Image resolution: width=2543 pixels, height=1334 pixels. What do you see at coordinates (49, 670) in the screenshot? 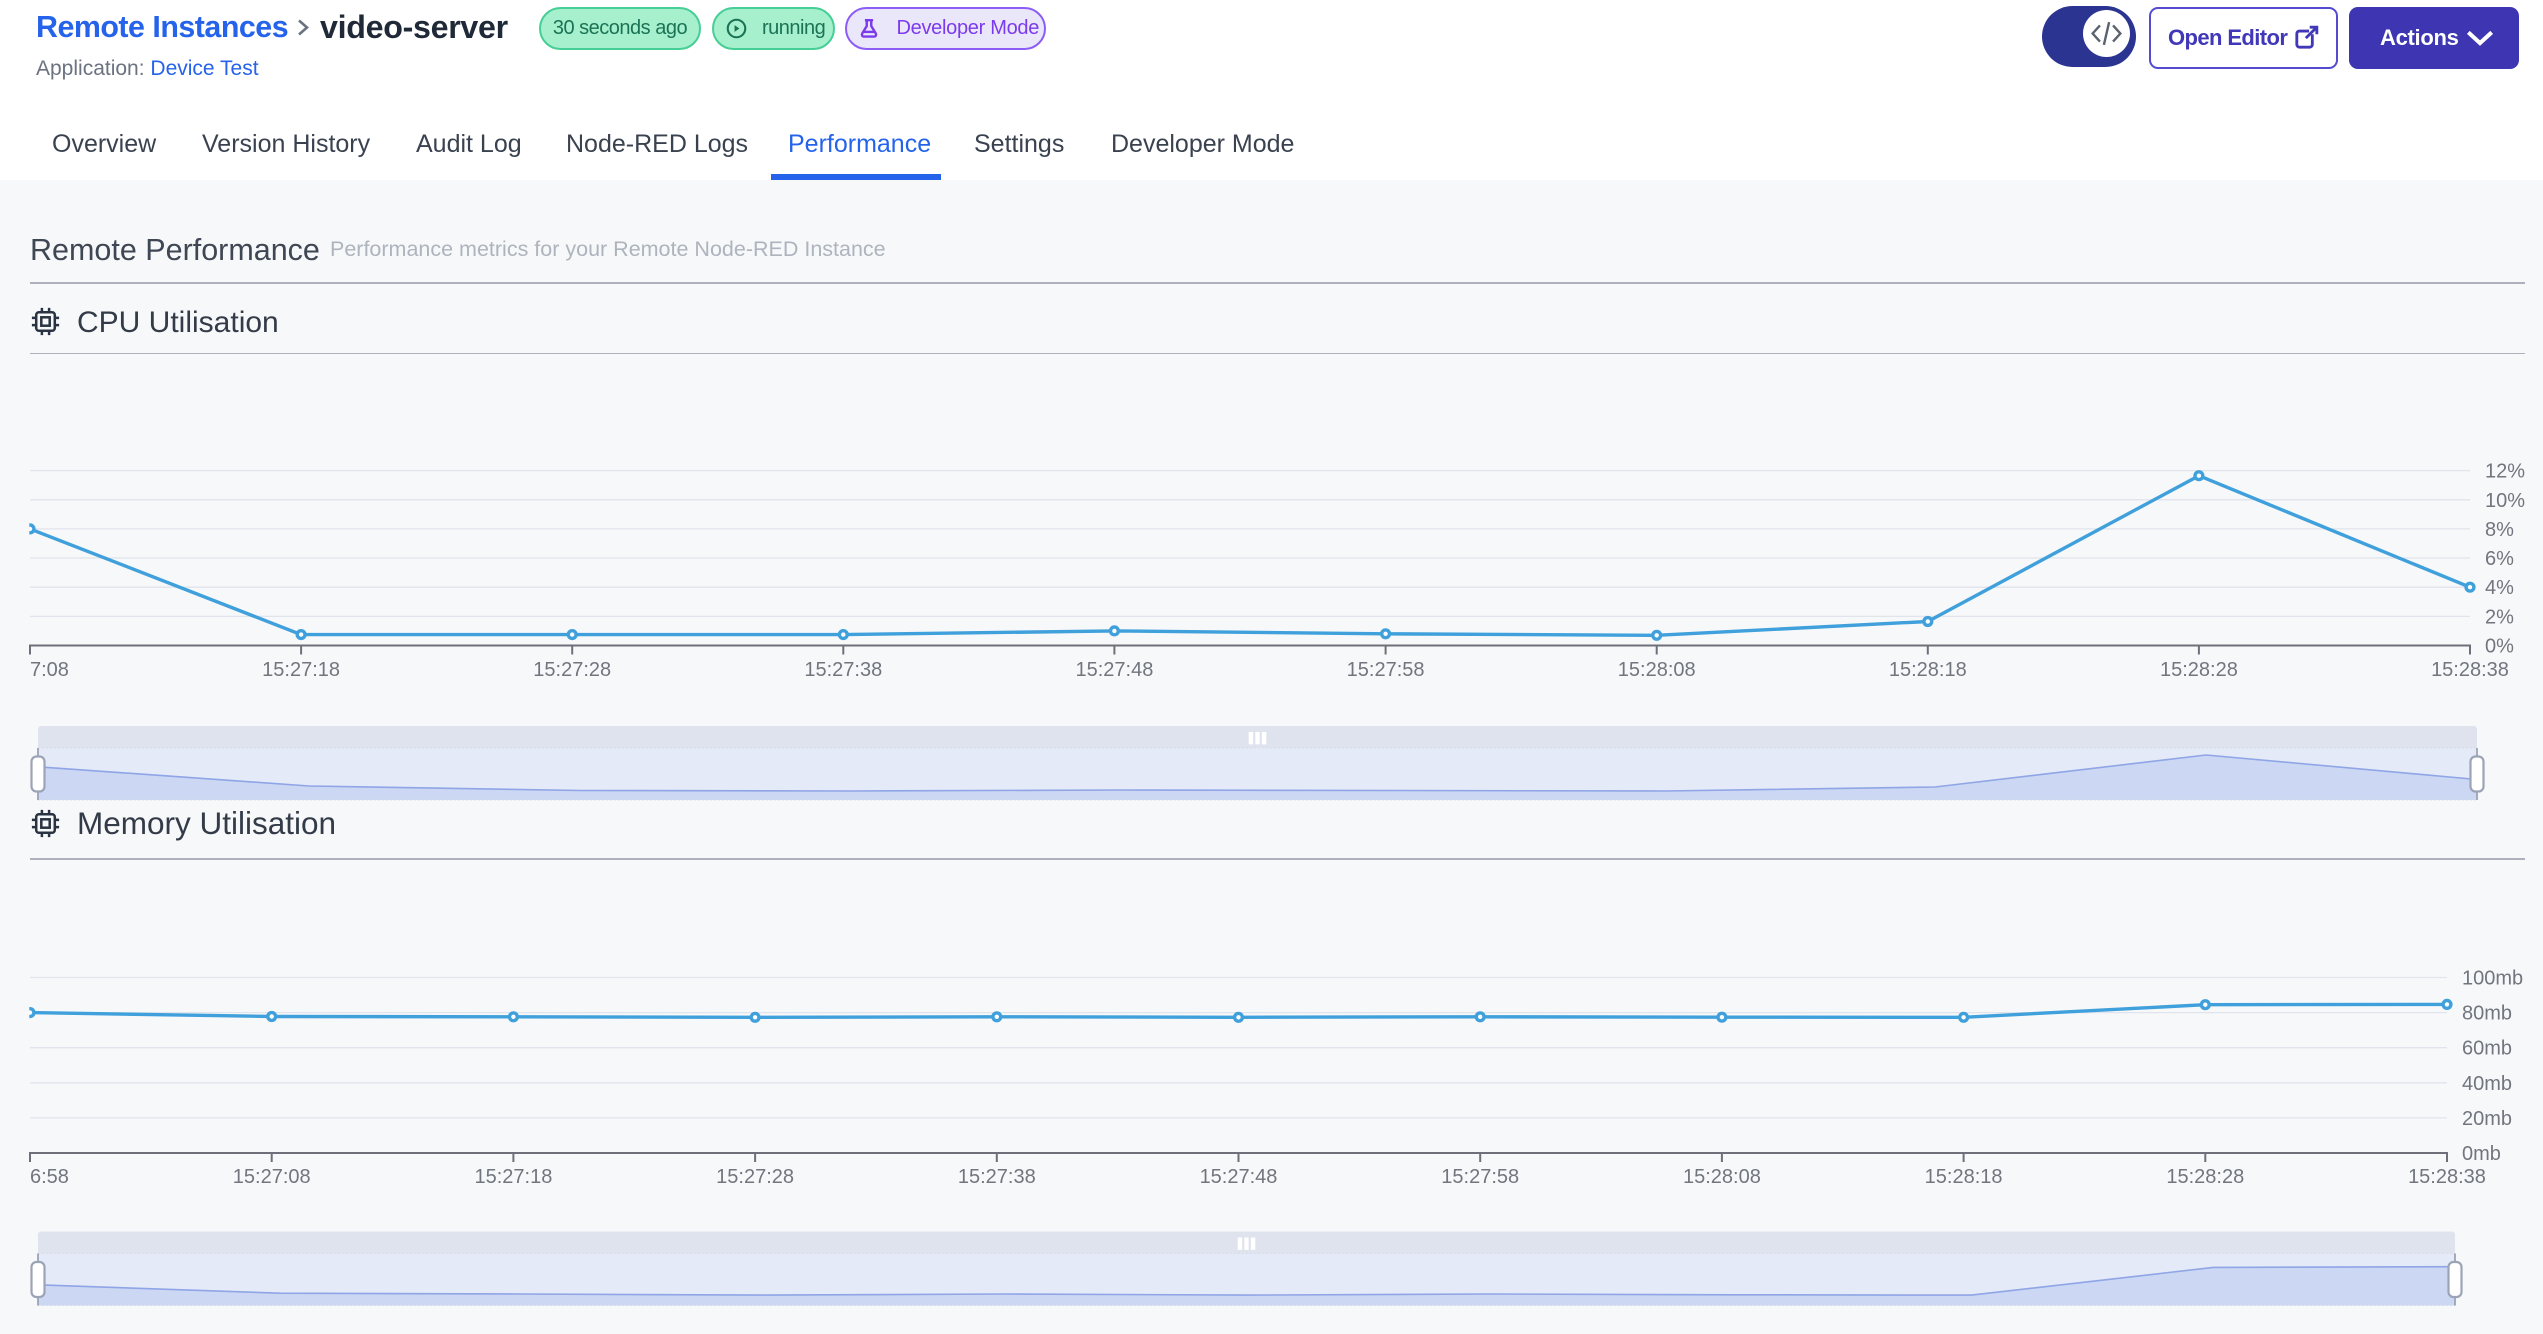
I see `svg-text: 7:08` at bounding box center [49, 670].